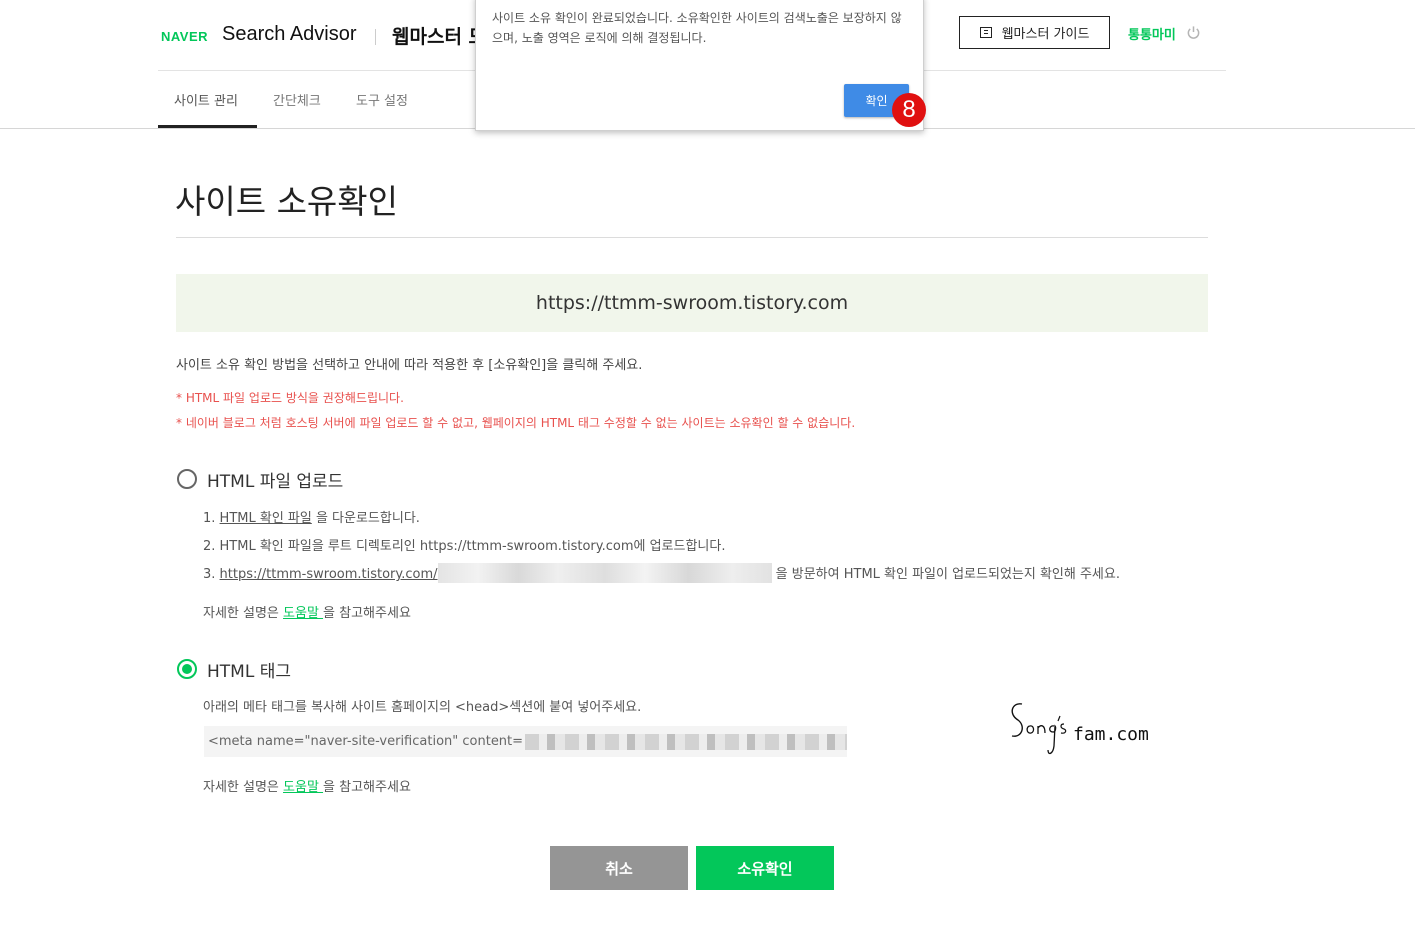 The image size is (1415, 930). I want to click on step-3-prefix: 3., so click(211, 574).